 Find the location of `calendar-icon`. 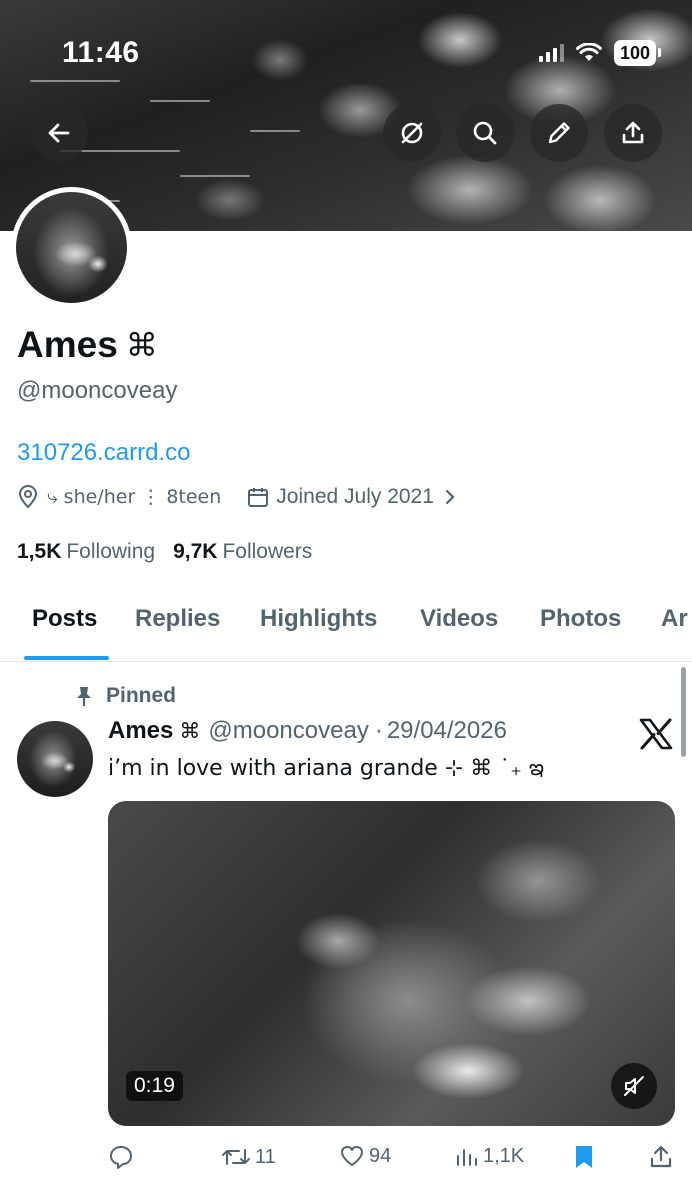

calendar-icon is located at coordinates (258, 497).